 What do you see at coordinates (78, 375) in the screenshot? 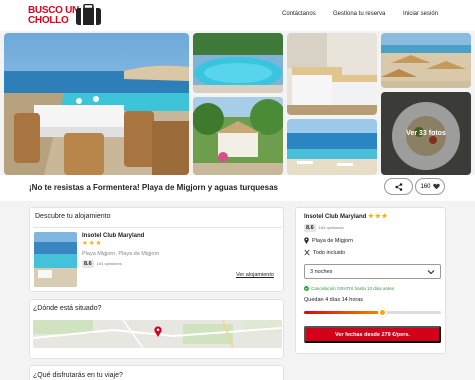
I see `enjoy-section-title: ¿Qué disfrutarás en tu viaje?` at bounding box center [78, 375].